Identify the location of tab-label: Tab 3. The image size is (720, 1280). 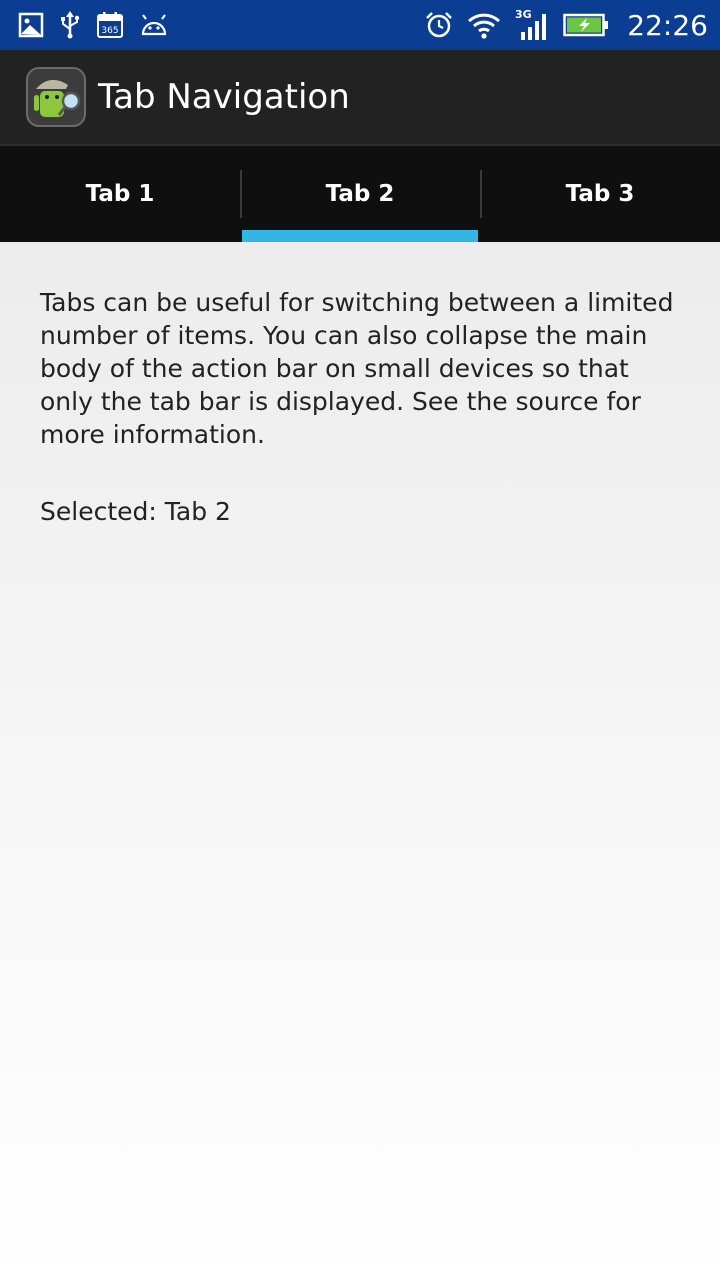
(600, 194).